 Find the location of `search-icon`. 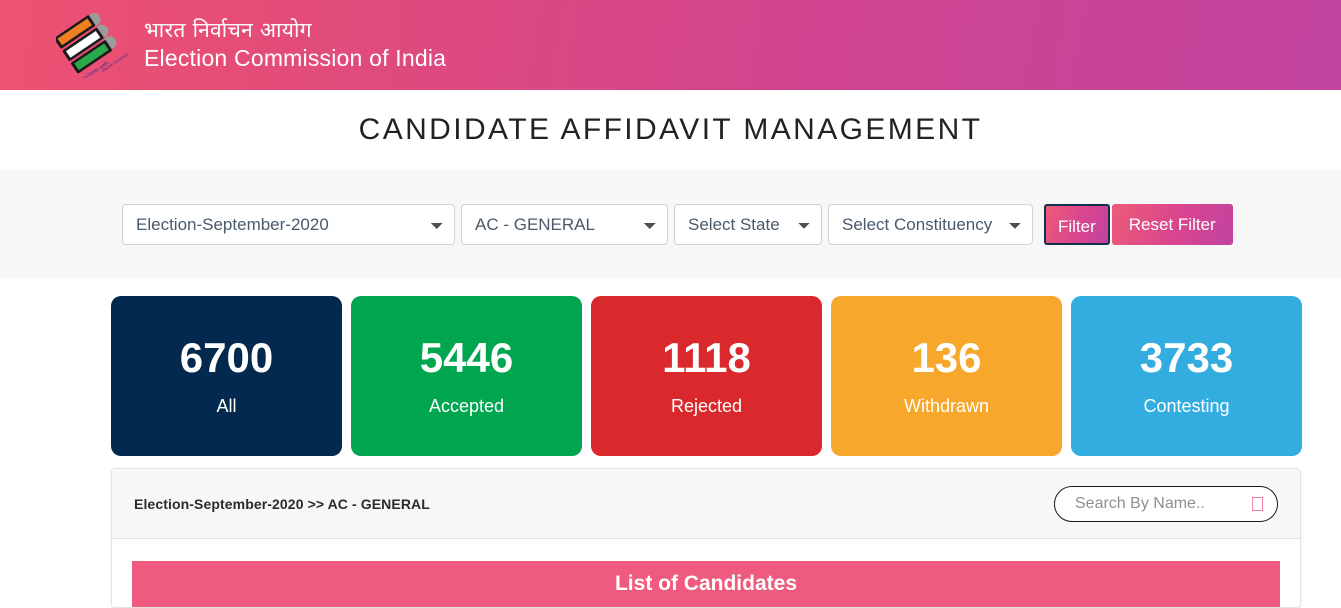

search-icon is located at coordinates (1257, 503).